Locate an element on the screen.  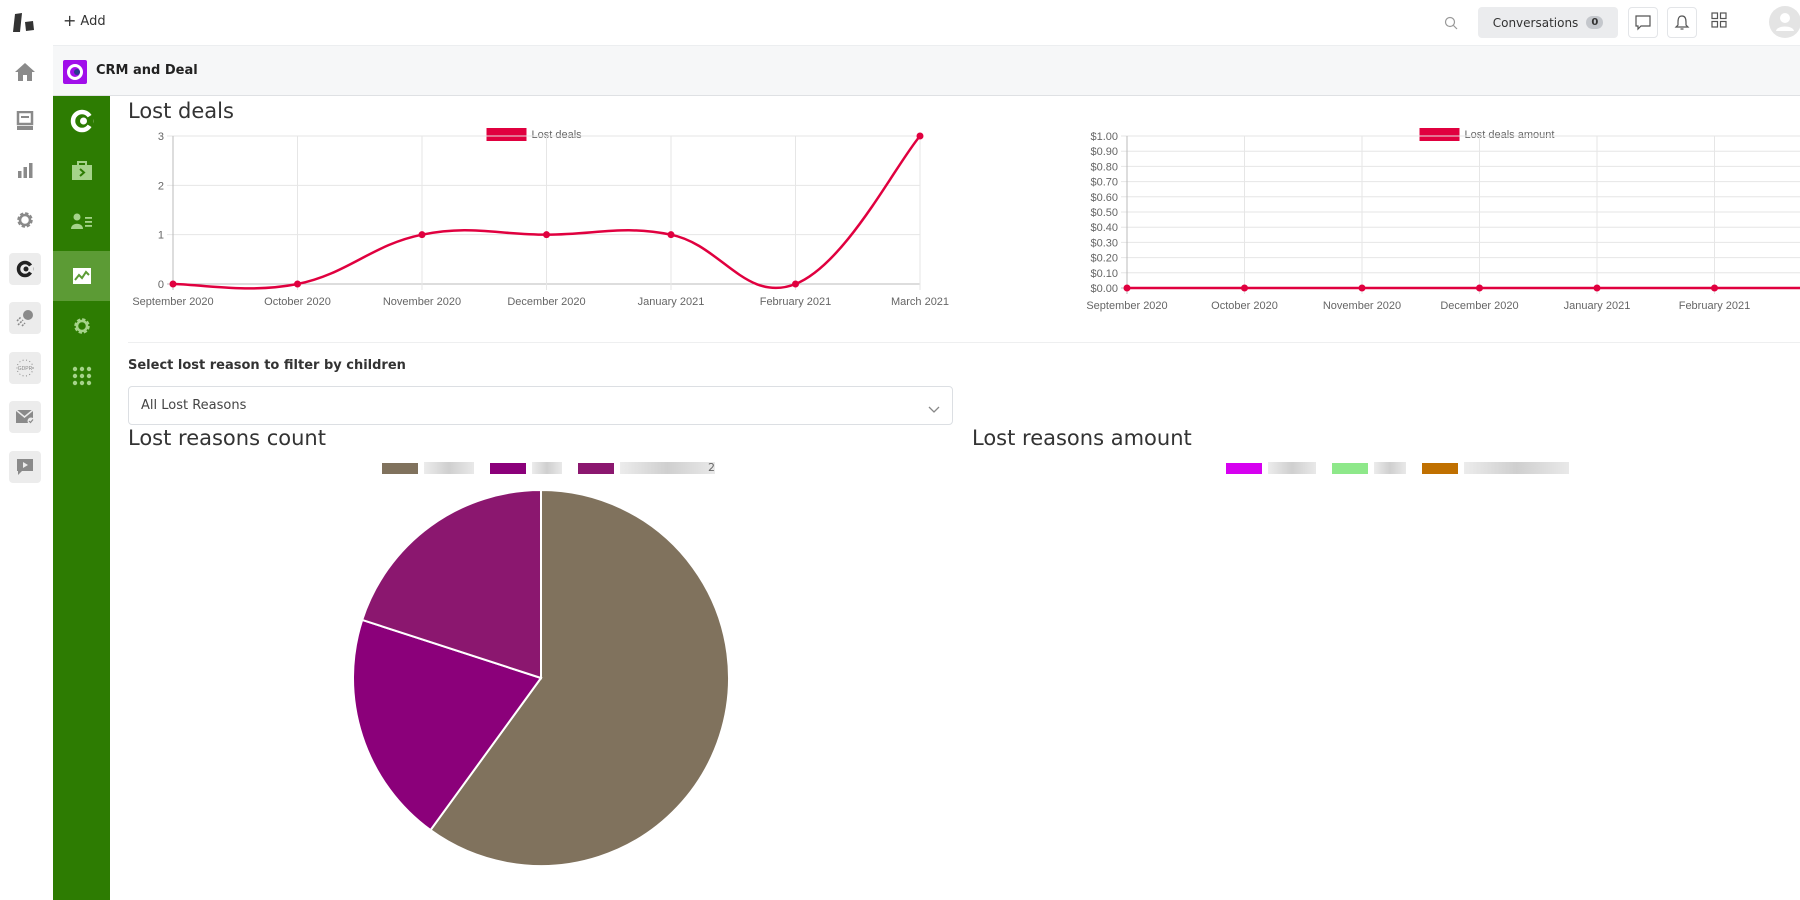
y-tick-label: 3 is located at coordinates (161, 137).